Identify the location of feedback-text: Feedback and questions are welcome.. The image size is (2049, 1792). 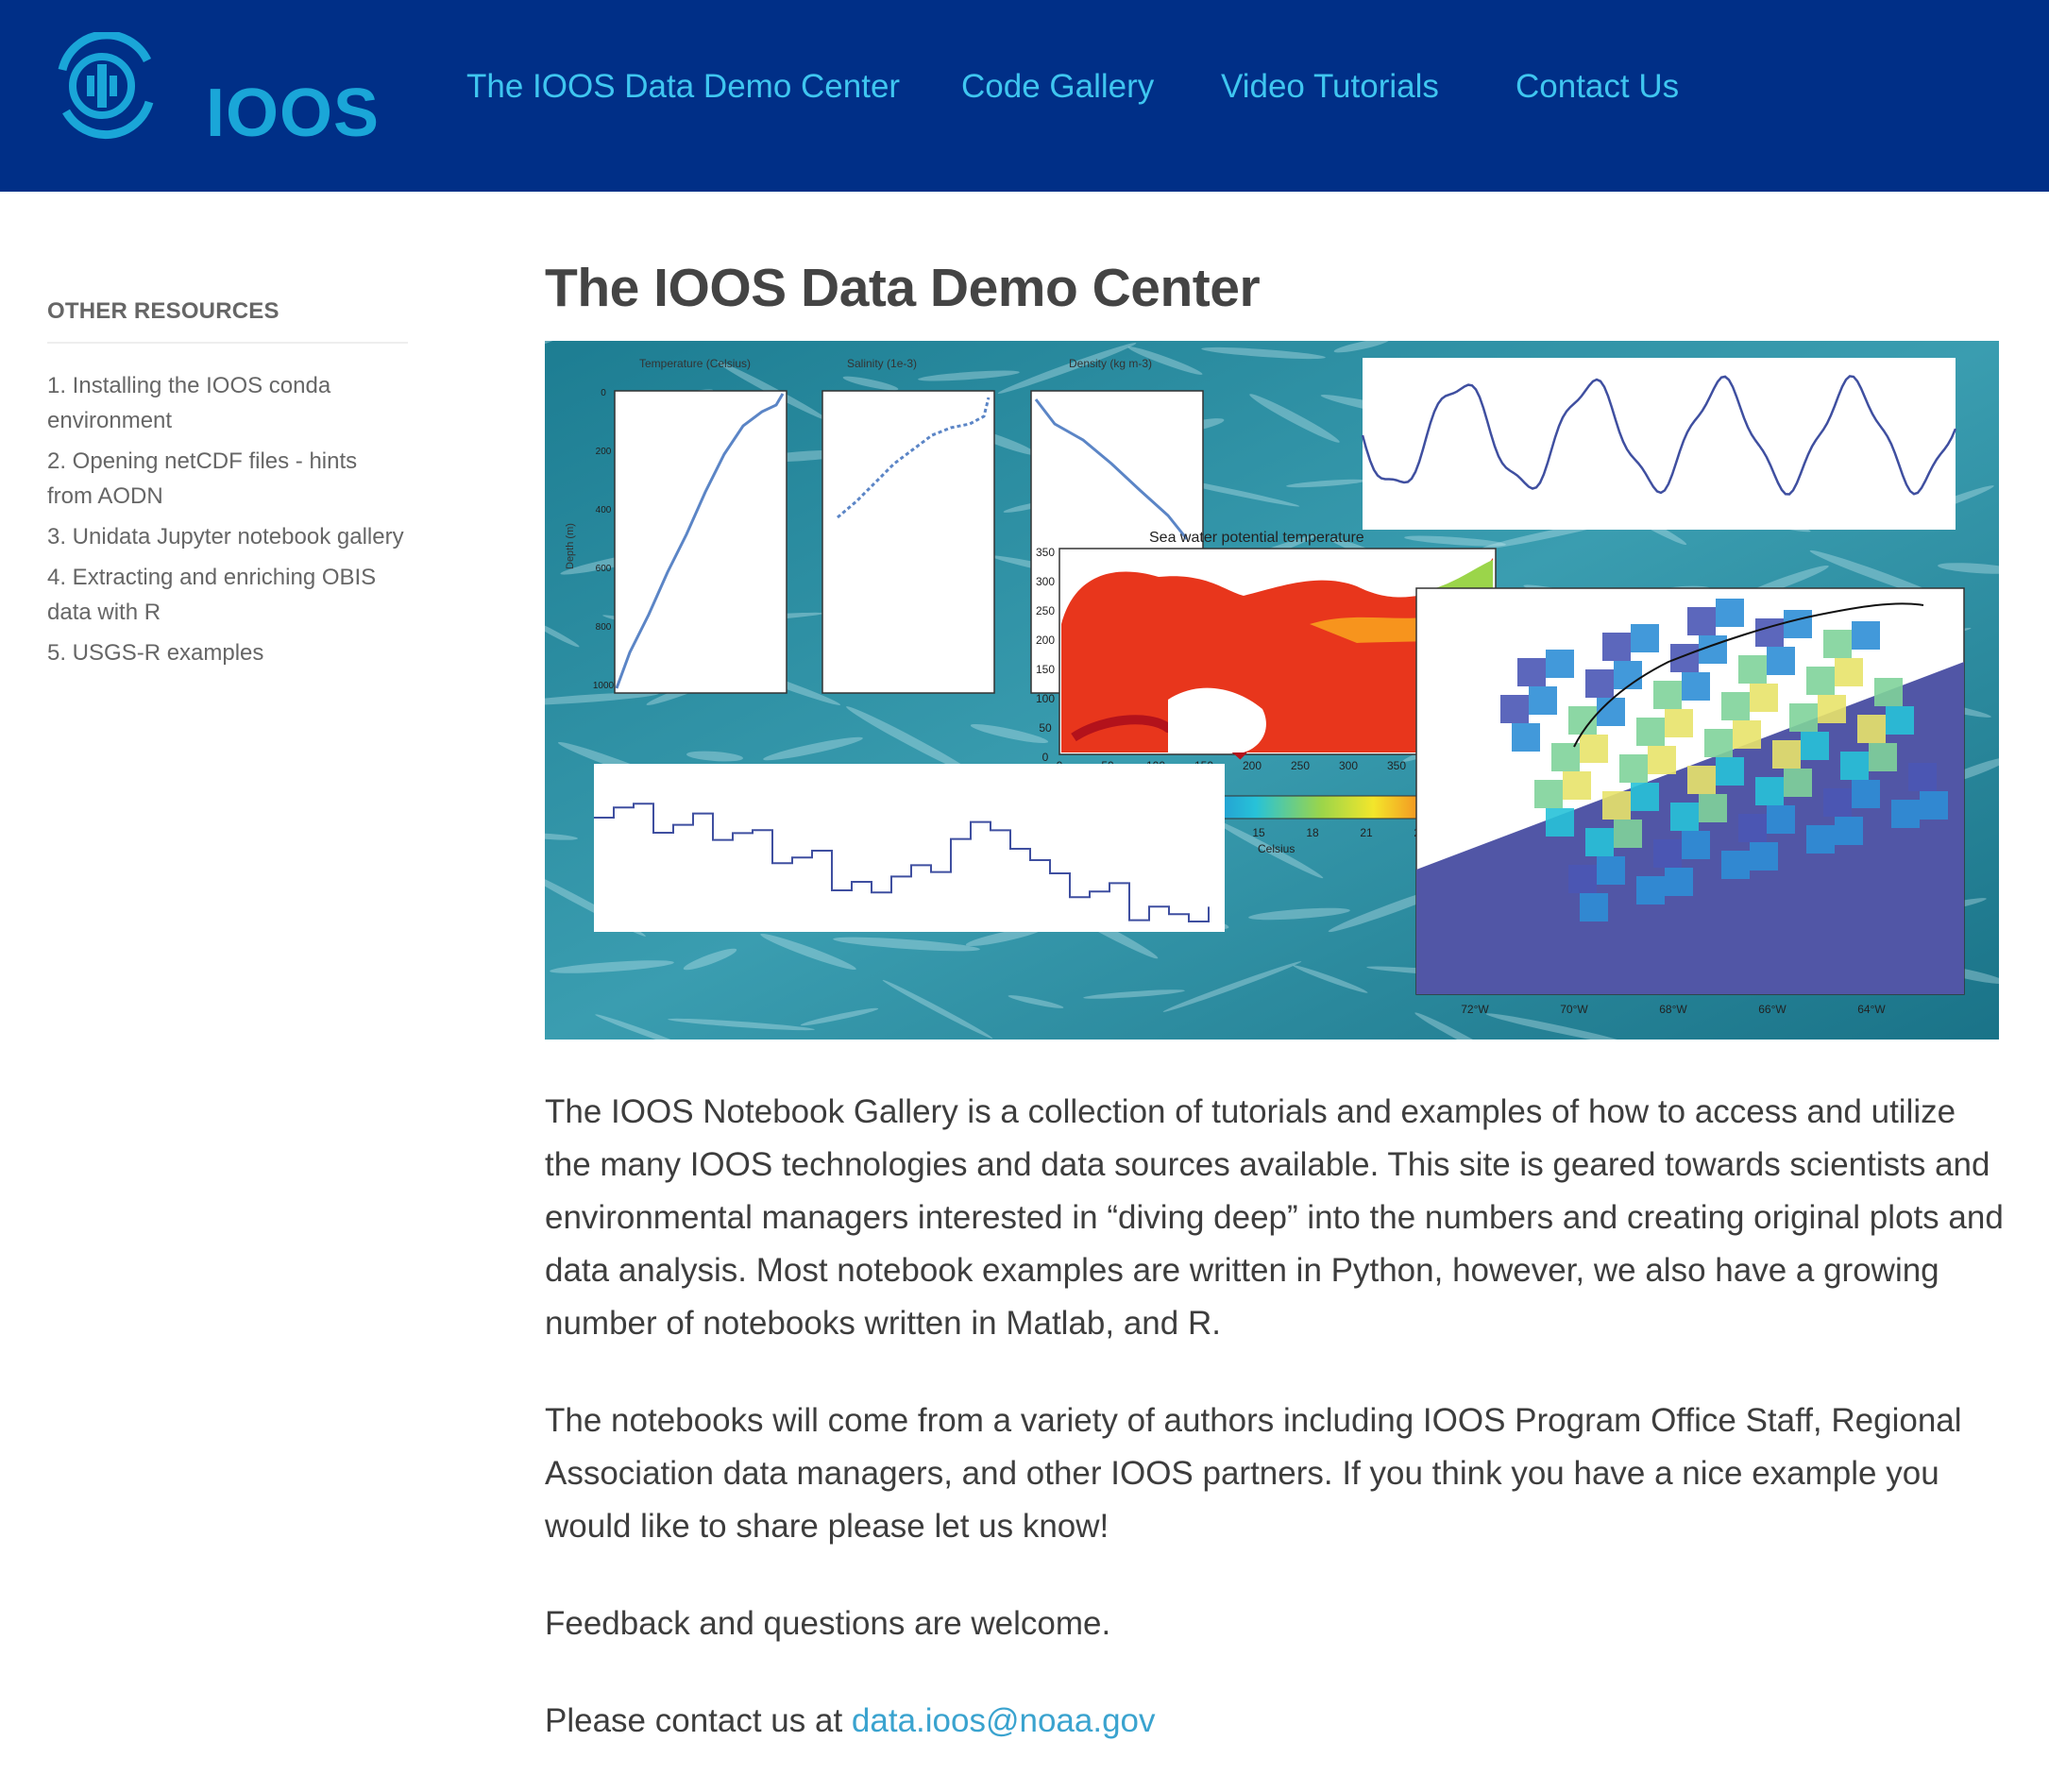
(828, 1624).